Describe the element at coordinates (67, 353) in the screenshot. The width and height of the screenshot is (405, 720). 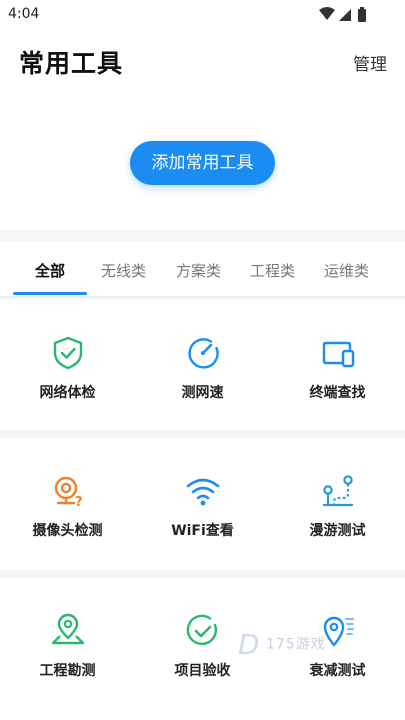
I see `shield-check-icon` at that location.